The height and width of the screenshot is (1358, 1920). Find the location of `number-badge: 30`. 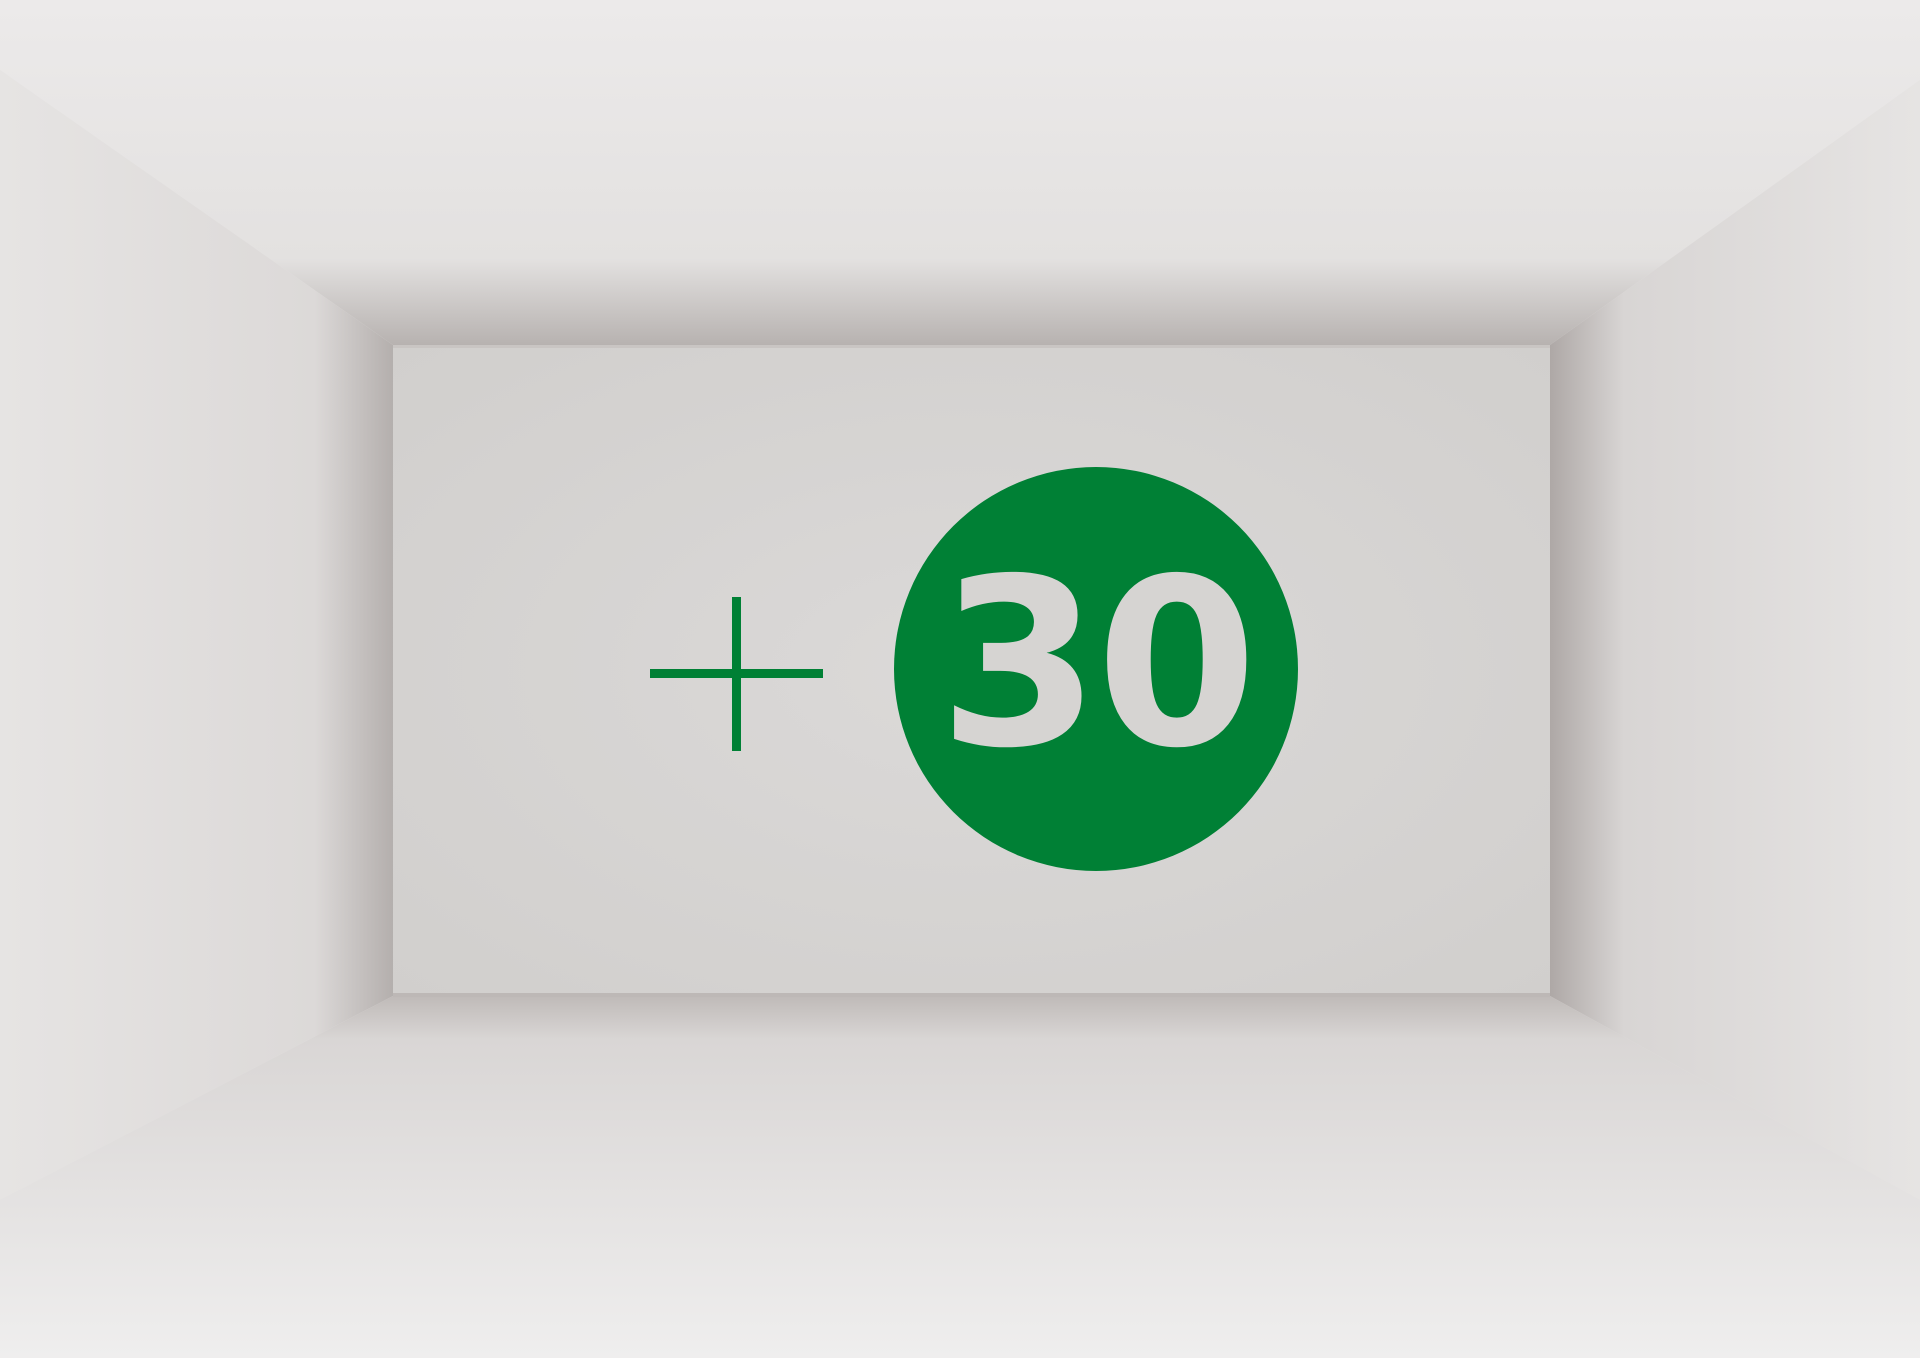

number-badge: 30 is located at coordinates (1096, 669).